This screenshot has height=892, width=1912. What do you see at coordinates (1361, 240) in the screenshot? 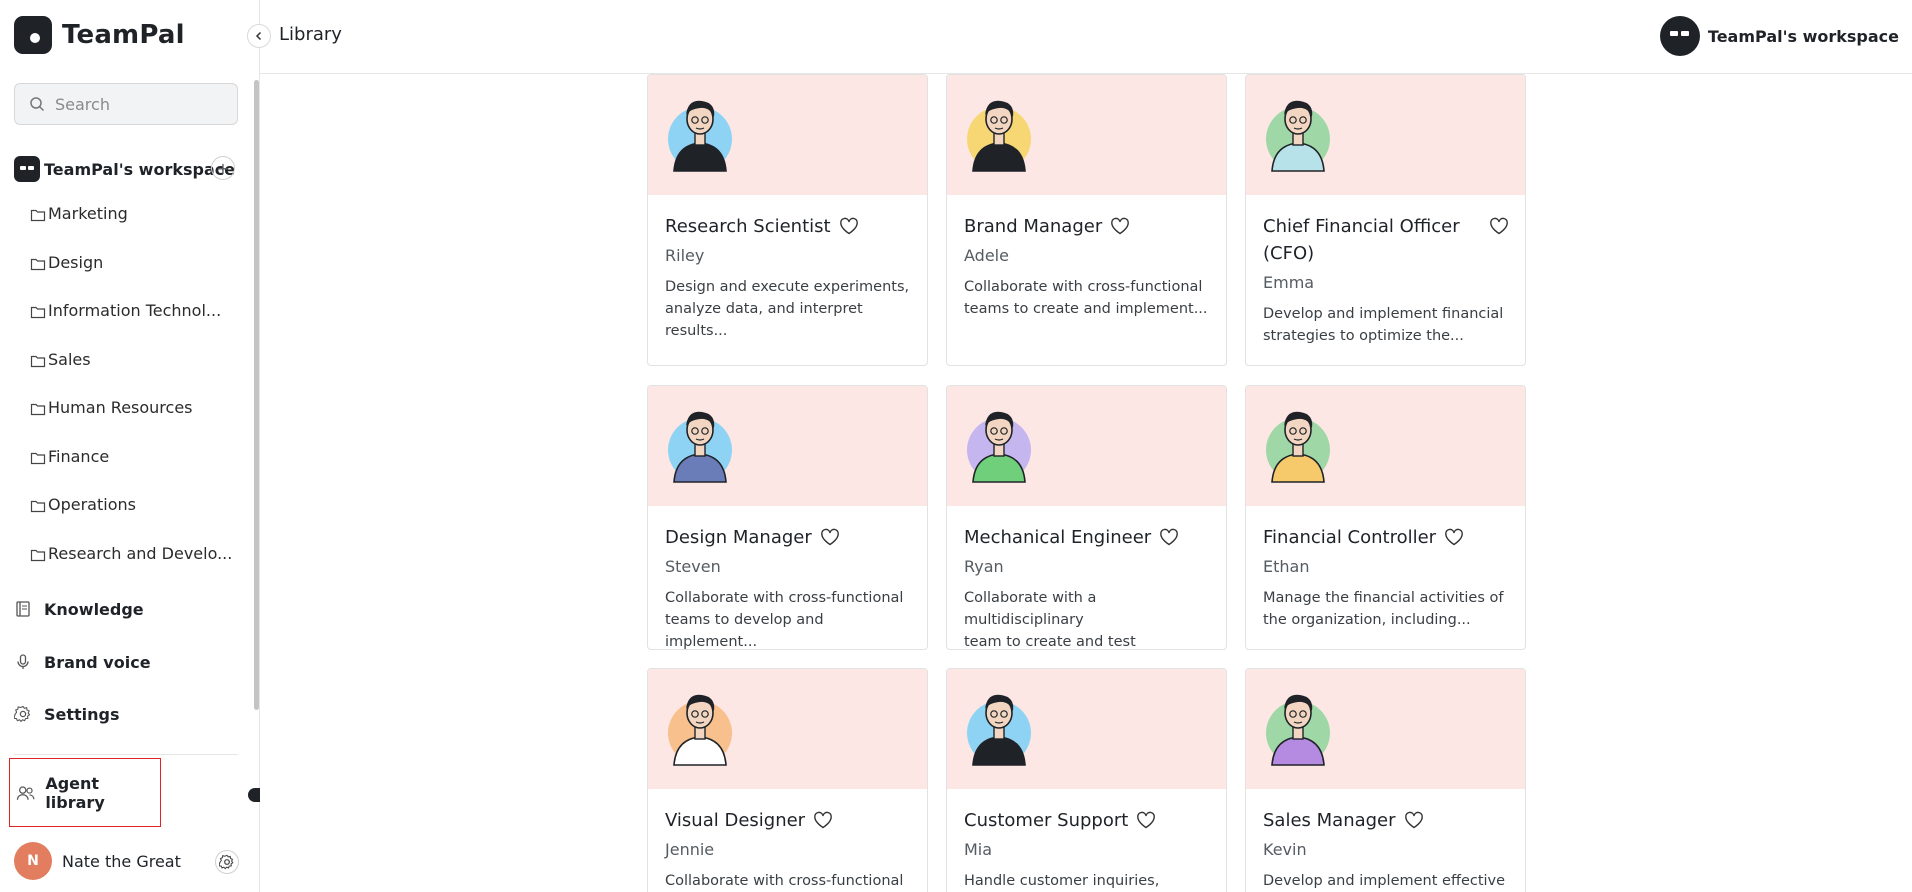
I see `agent-title: Chief Financial Officer (CFO)` at bounding box center [1361, 240].